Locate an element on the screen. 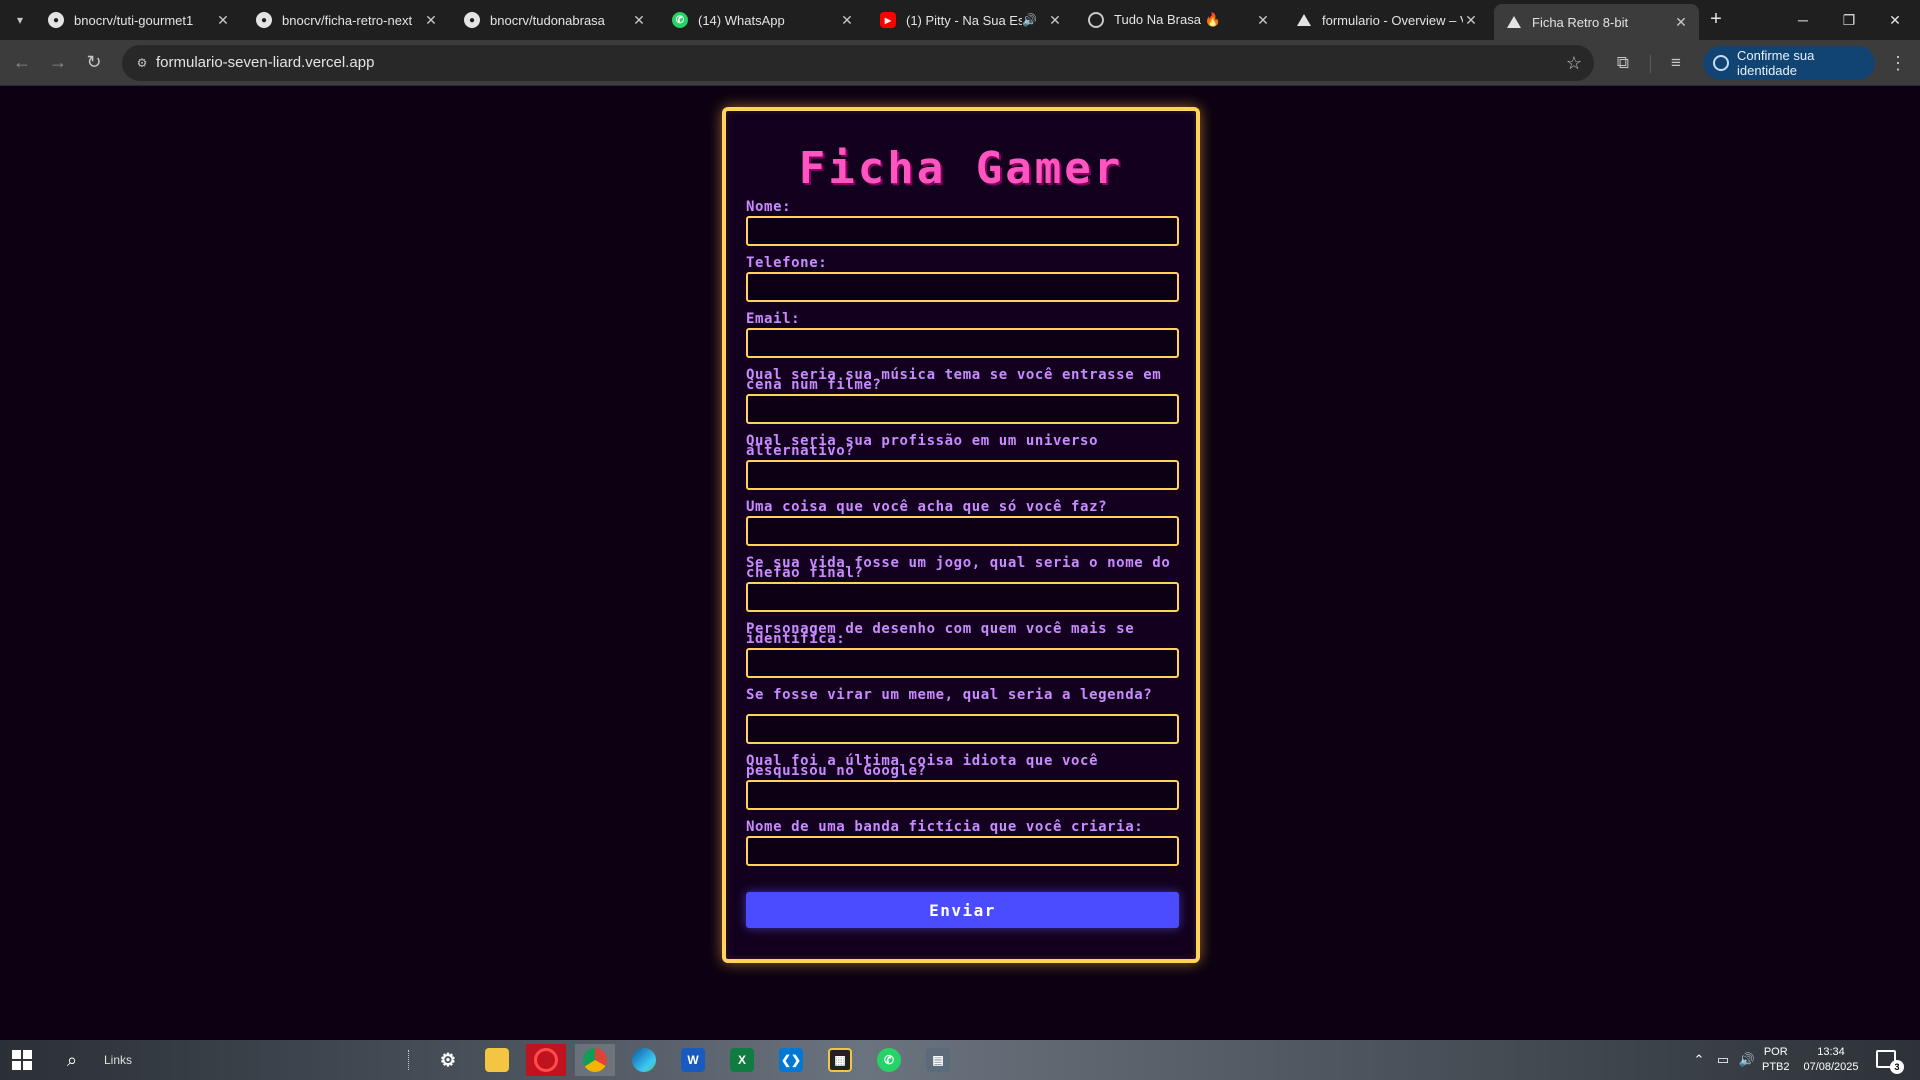  back-button: ← is located at coordinates (22, 63).